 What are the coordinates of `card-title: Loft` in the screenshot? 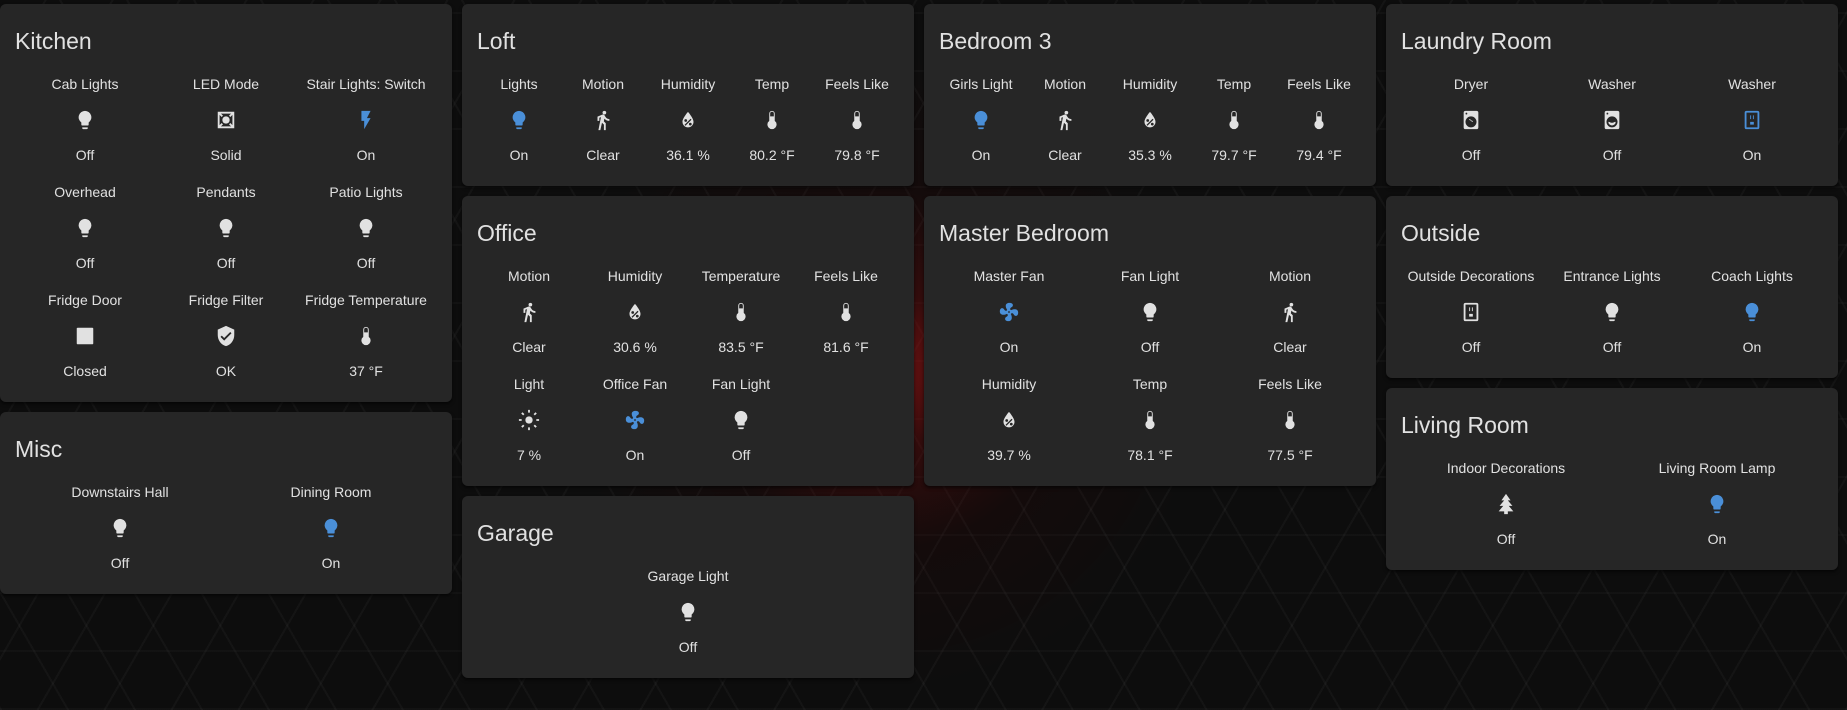 It's located at (496, 41).